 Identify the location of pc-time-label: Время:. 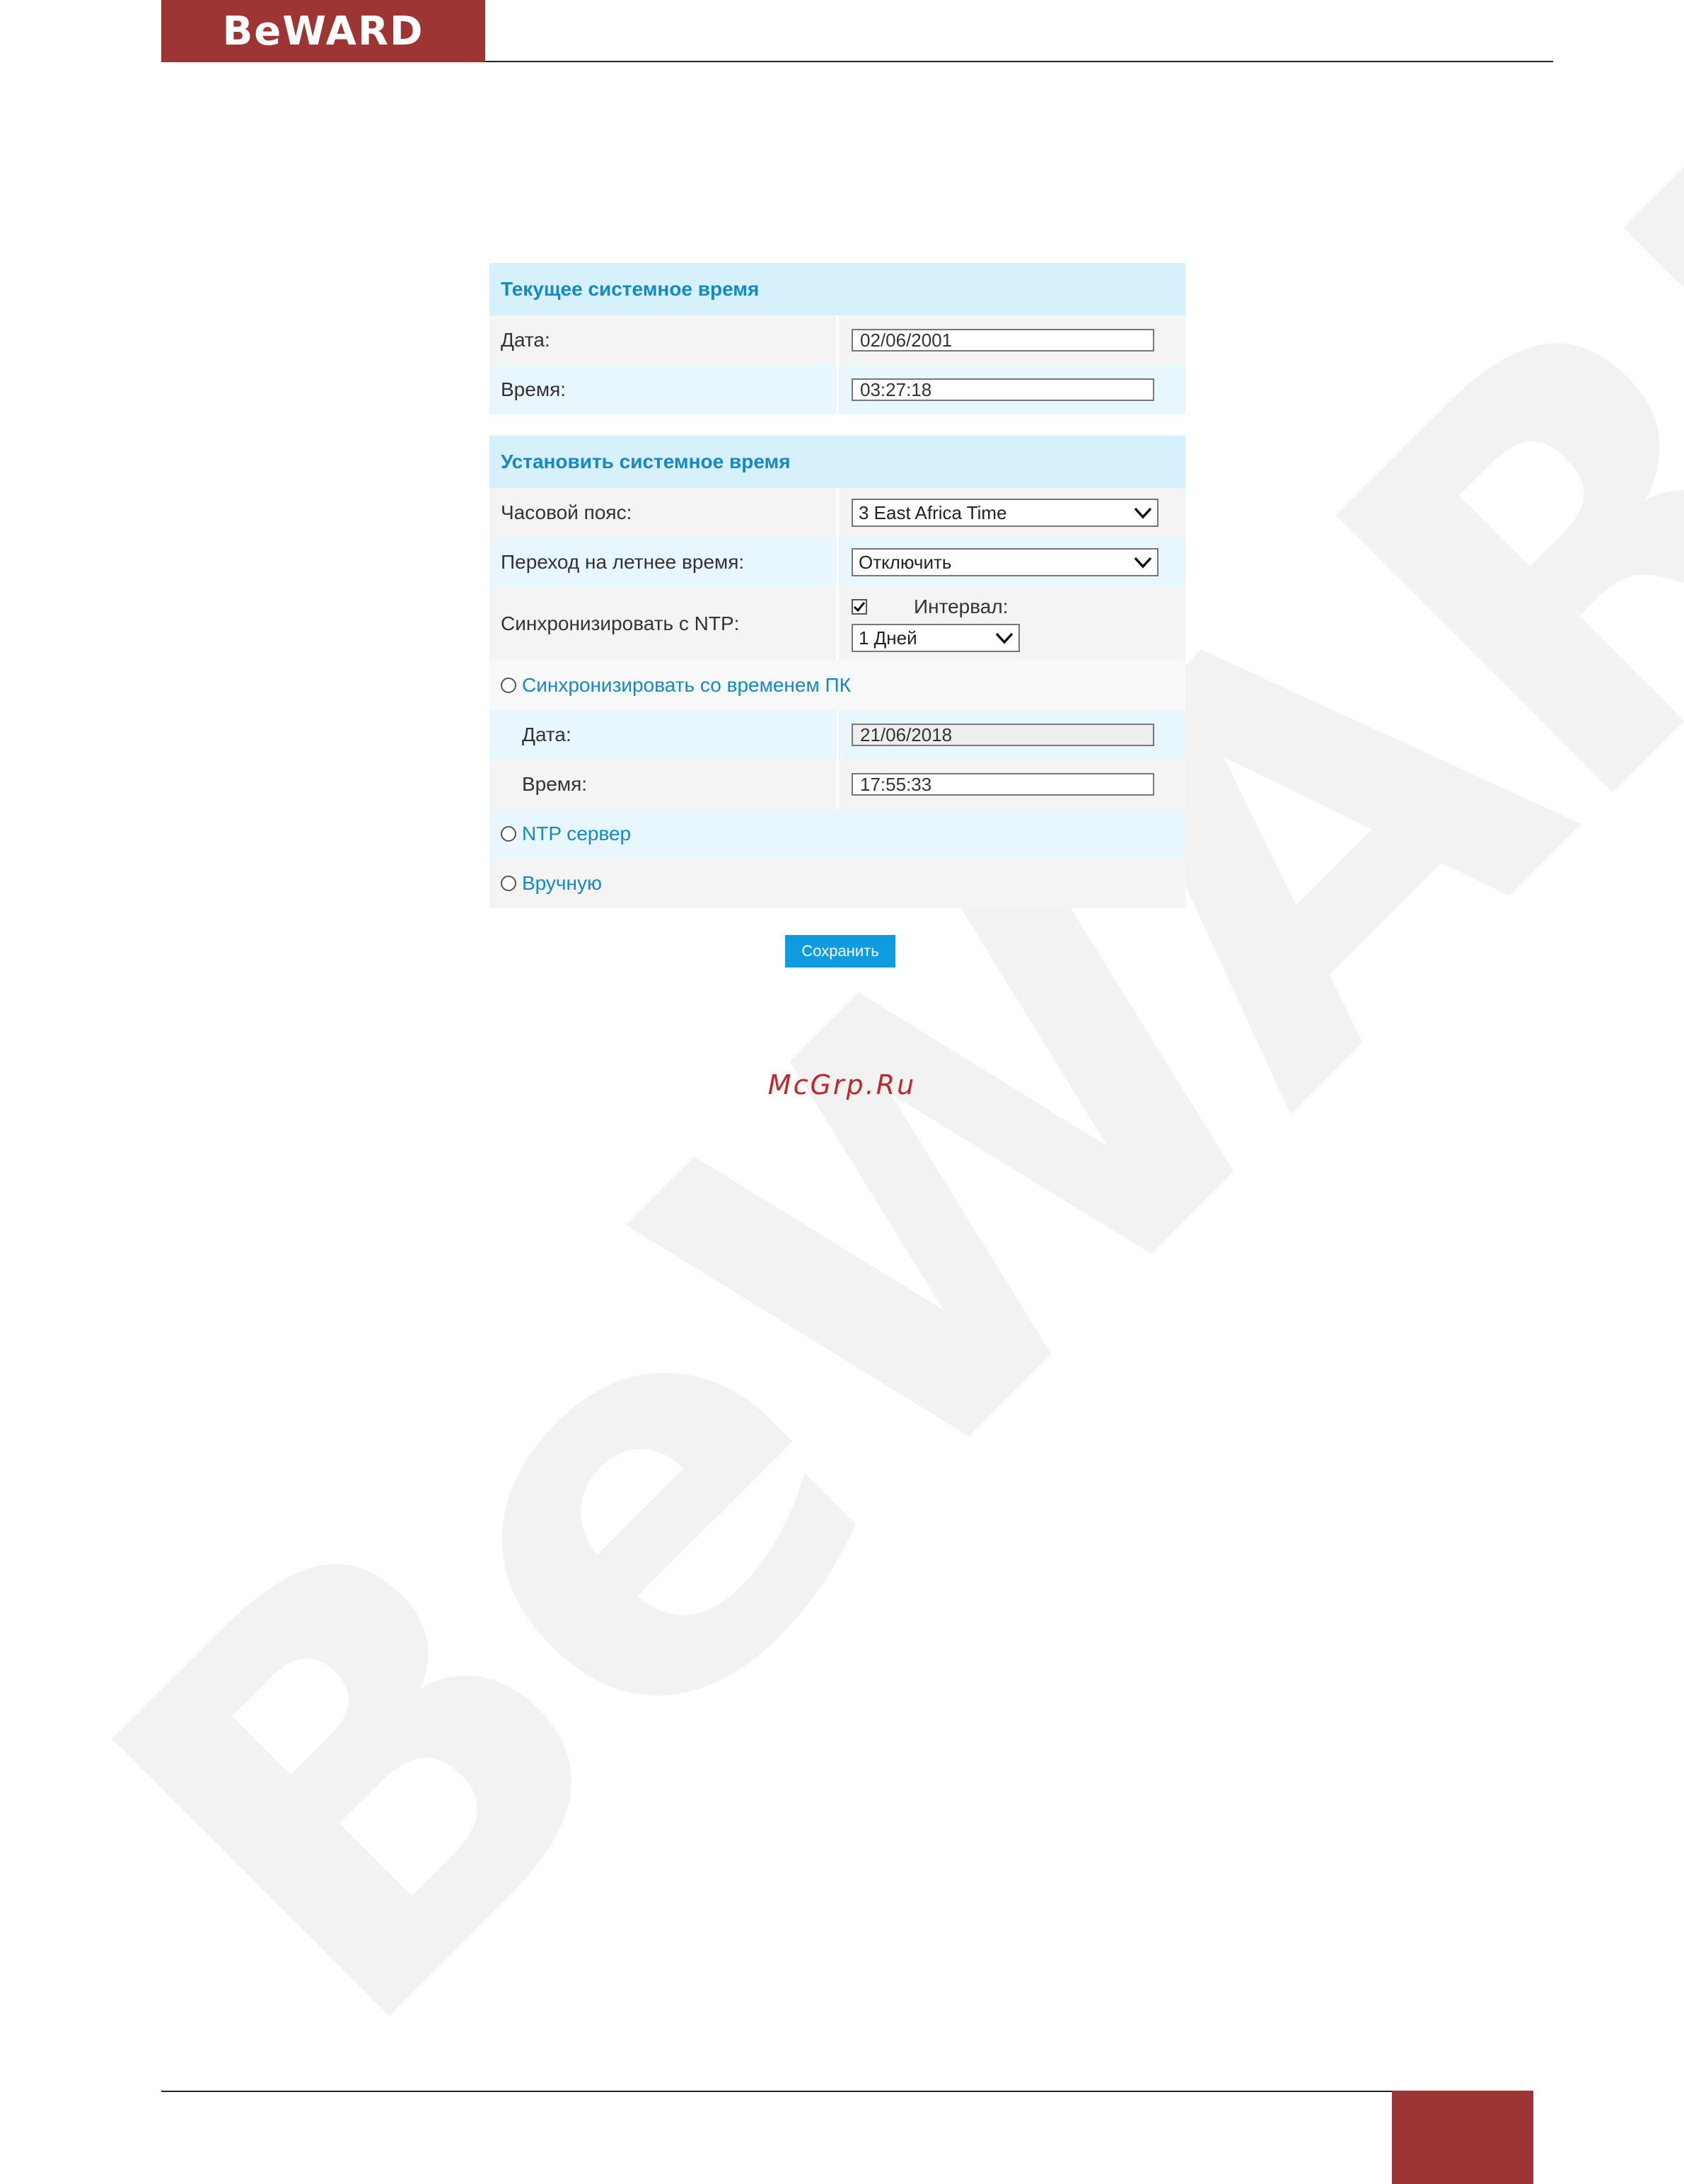
(555, 784).